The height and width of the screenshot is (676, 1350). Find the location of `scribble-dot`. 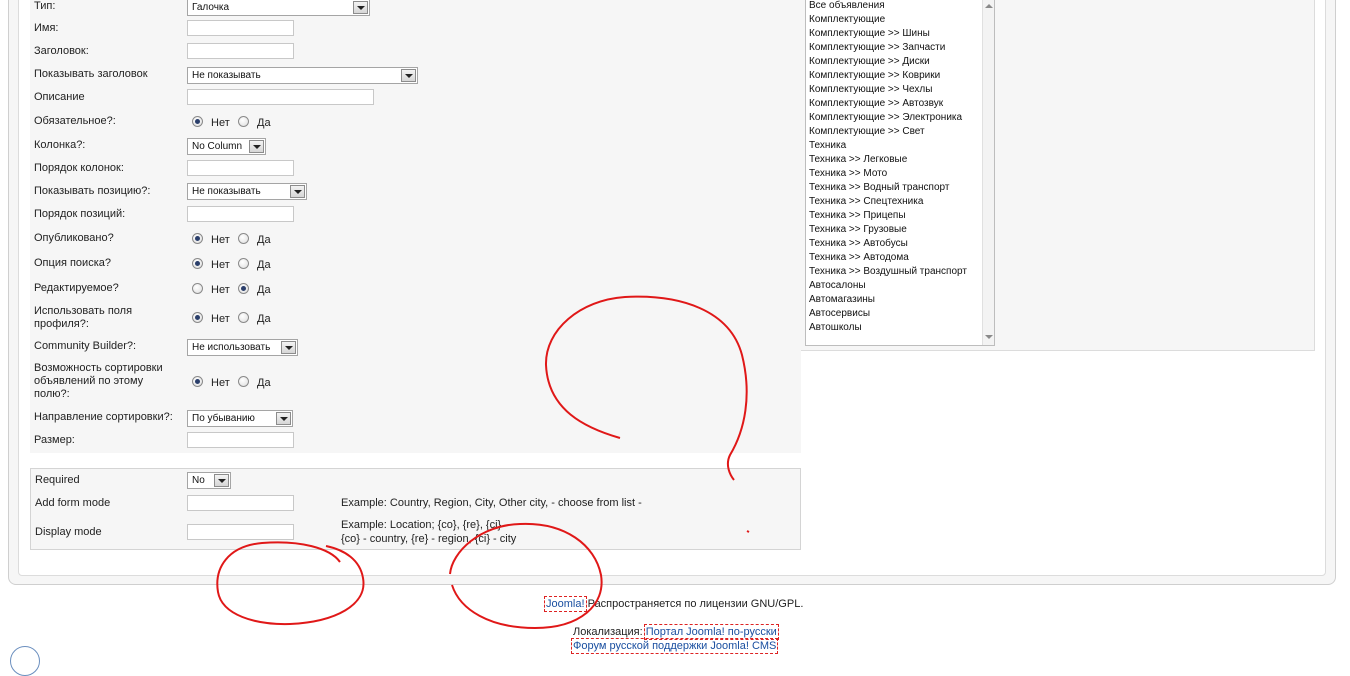

scribble-dot is located at coordinates (748, 531).